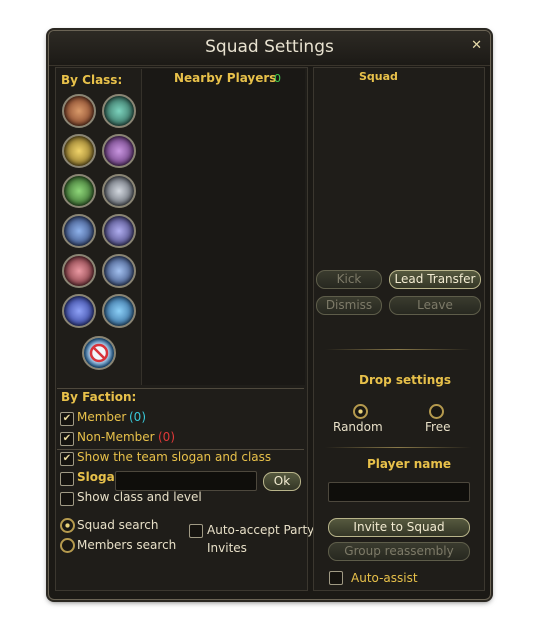 This screenshot has width=539, height=635. What do you see at coordinates (137, 417) in the screenshot?
I see `member-count: (0)` at bounding box center [137, 417].